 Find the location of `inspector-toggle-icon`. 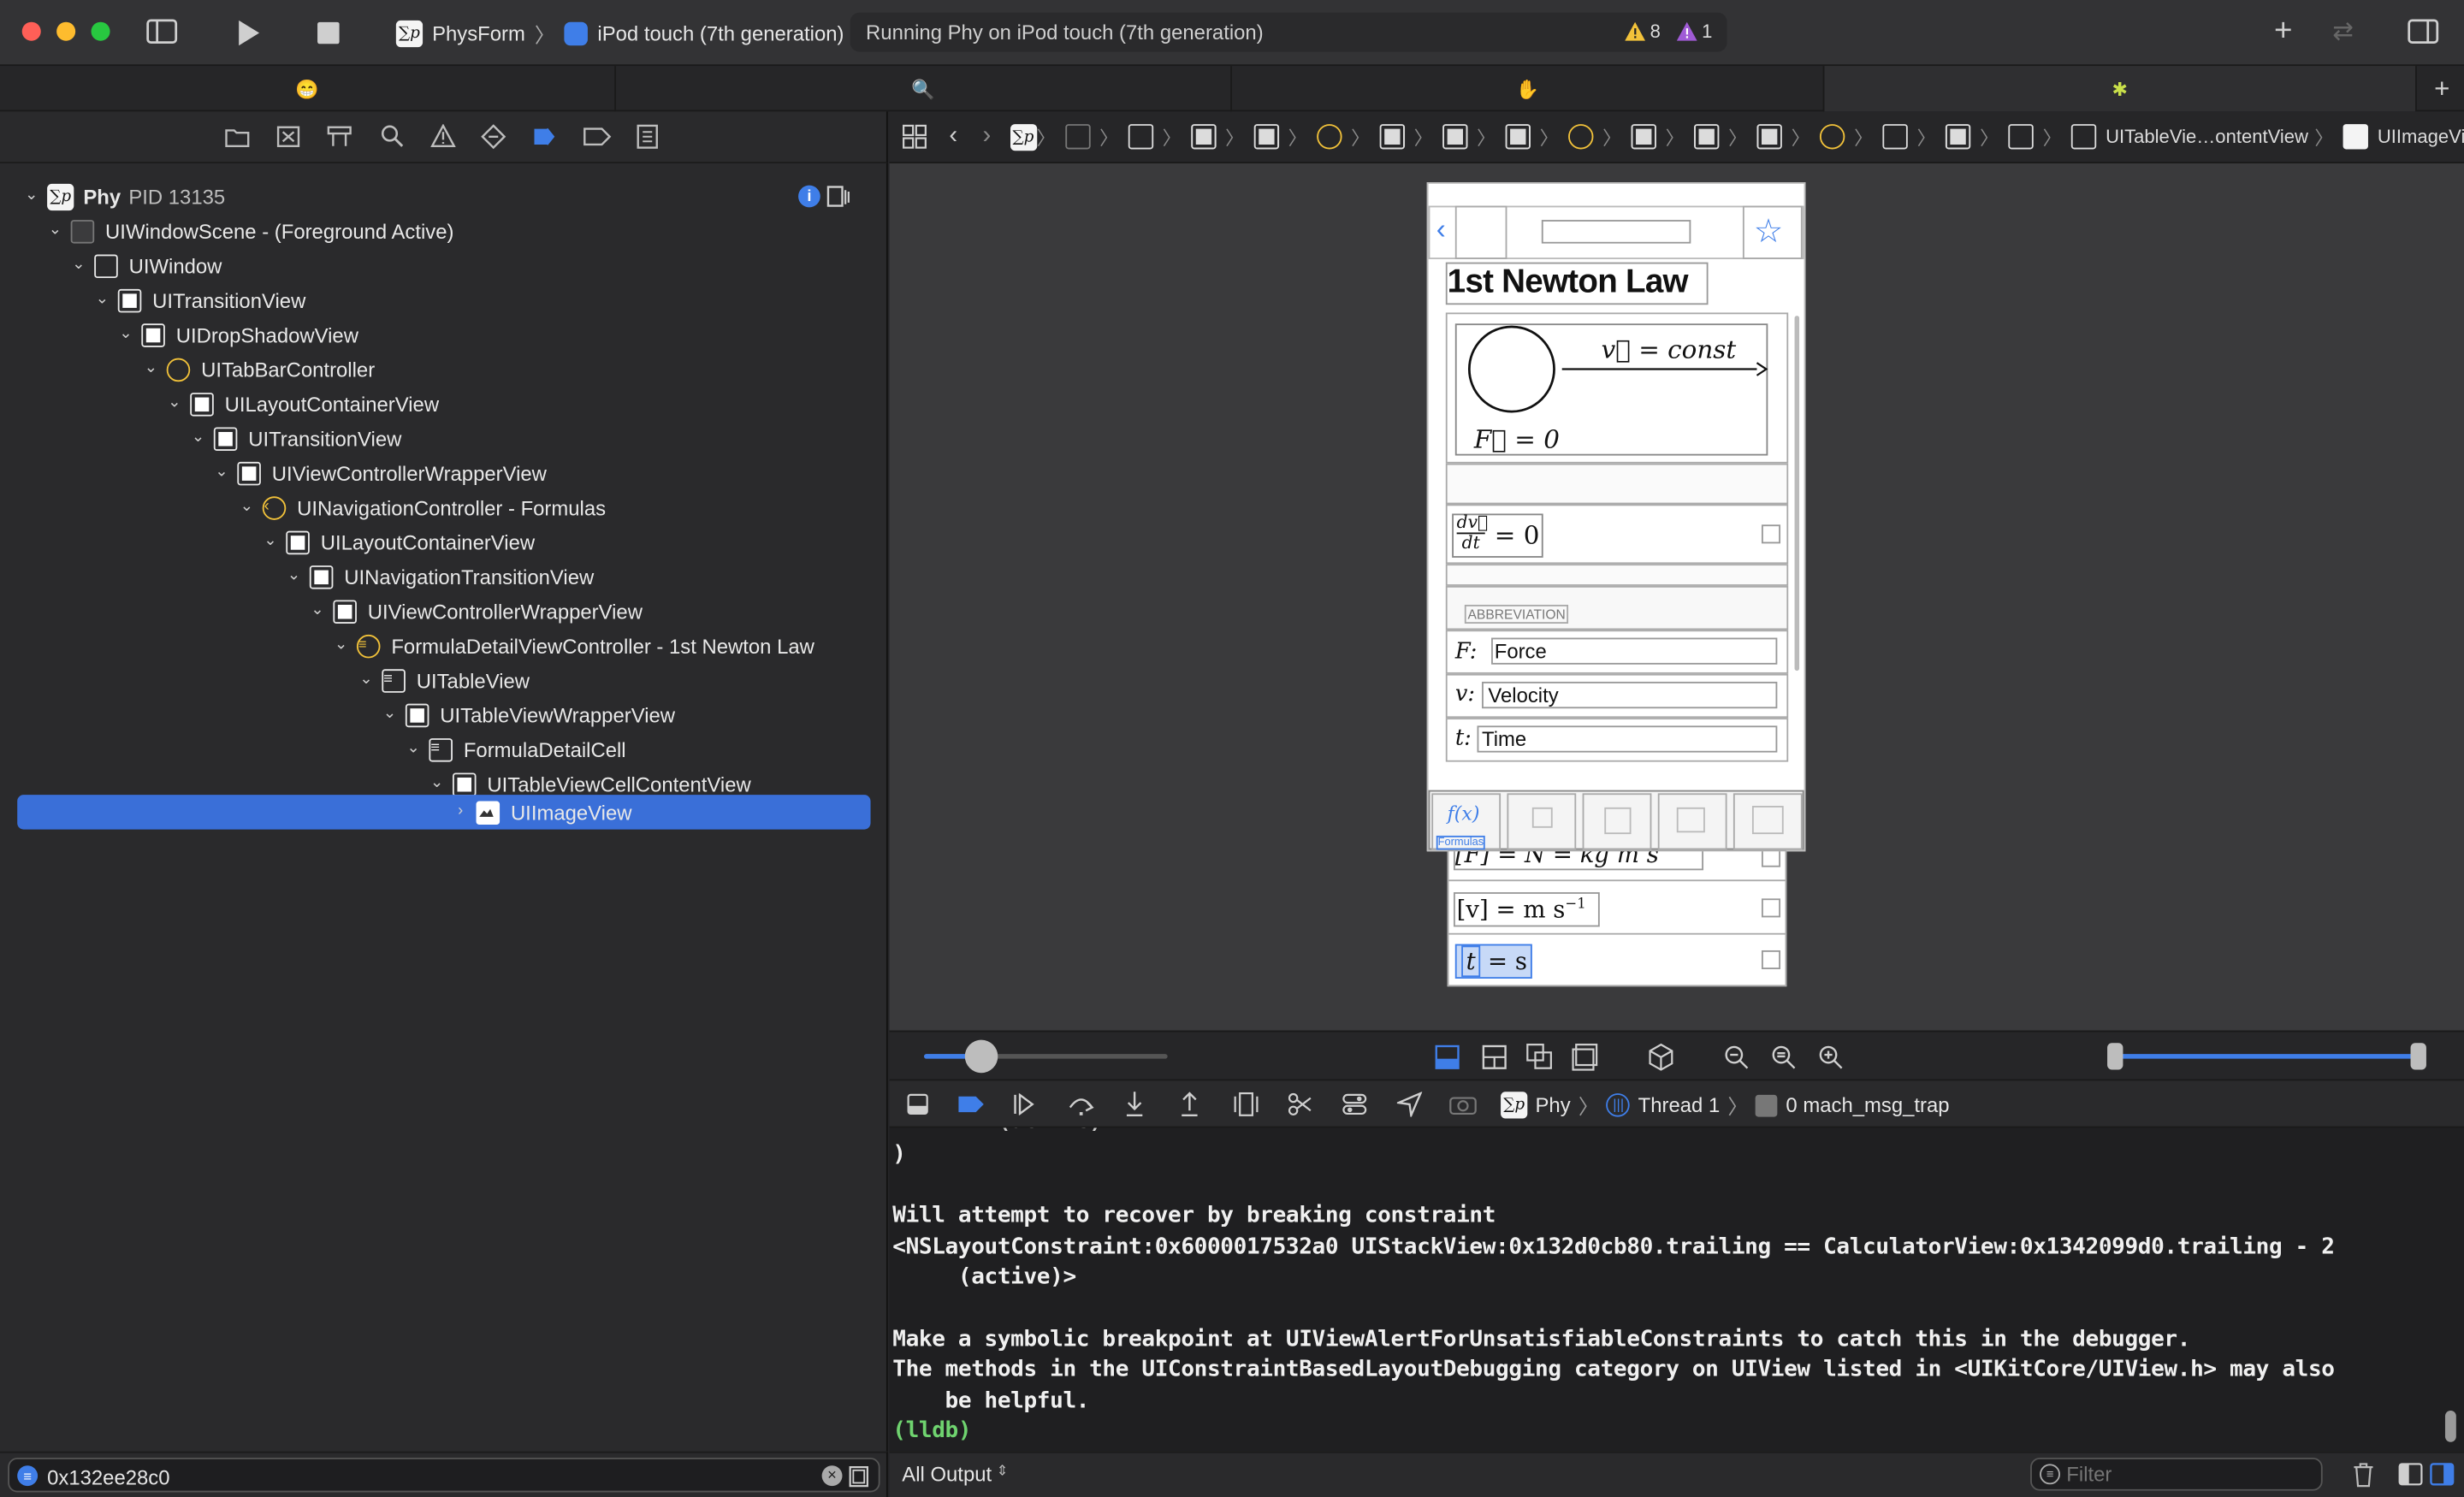

inspector-toggle-icon is located at coordinates (2423, 31).